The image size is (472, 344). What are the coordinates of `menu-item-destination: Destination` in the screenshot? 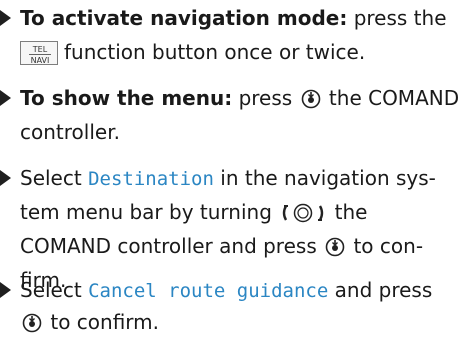 It's located at (151, 179).